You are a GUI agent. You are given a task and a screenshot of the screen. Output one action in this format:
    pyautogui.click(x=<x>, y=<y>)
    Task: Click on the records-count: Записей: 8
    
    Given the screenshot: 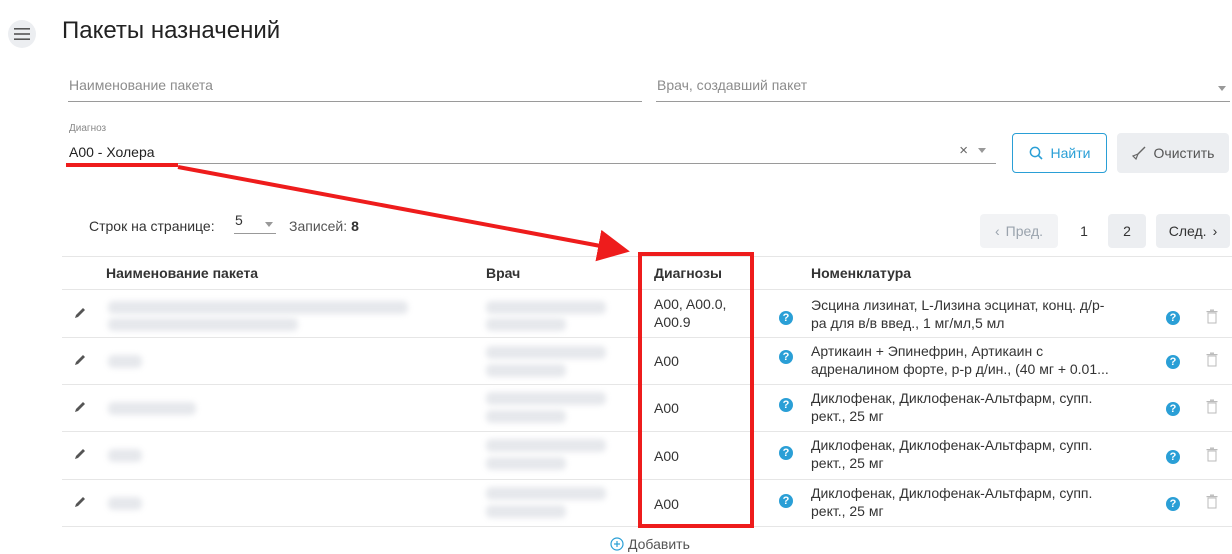 What is the action you would take?
    pyautogui.click(x=324, y=226)
    